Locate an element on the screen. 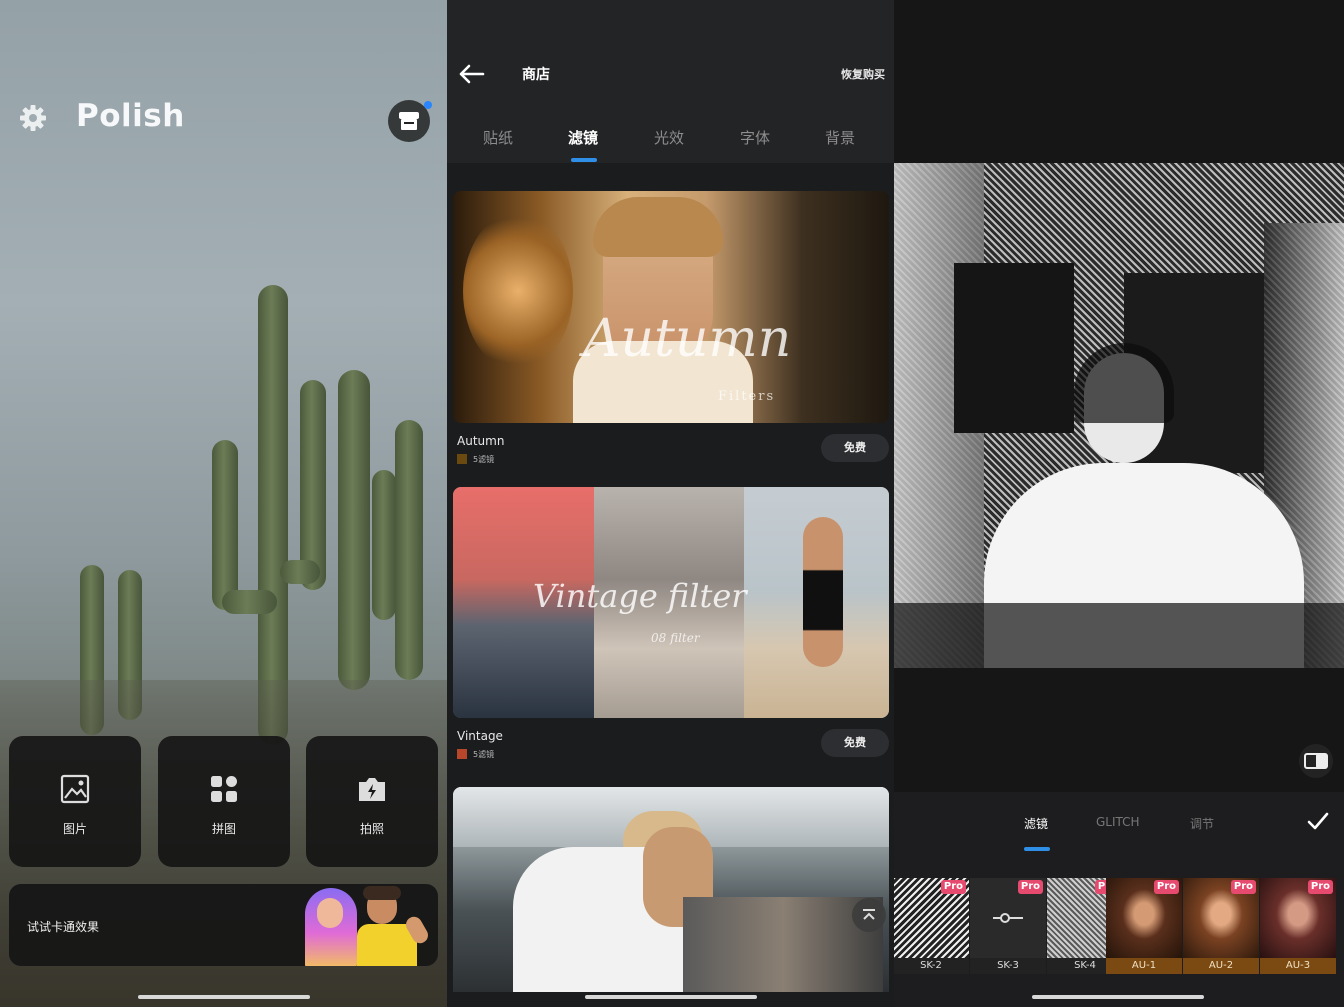 The image size is (1344, 1007). camera-button: 拍照 is located at coordinates (372, 801).